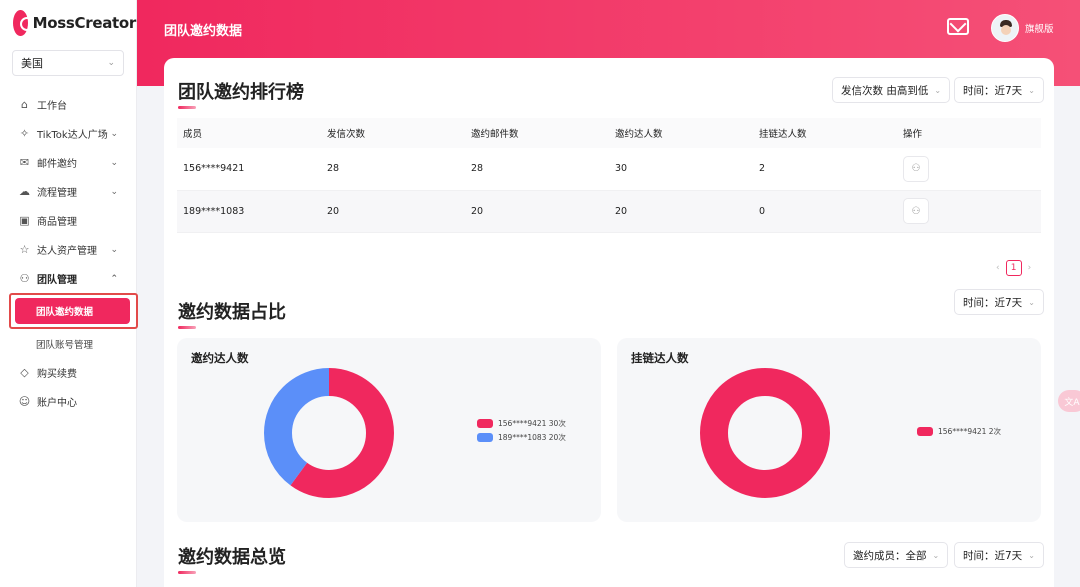 This screenshot has height=587, width=1080. Describe the element at coordinates (958, 26) in the screenshot. I see `mail-icon` at that location.